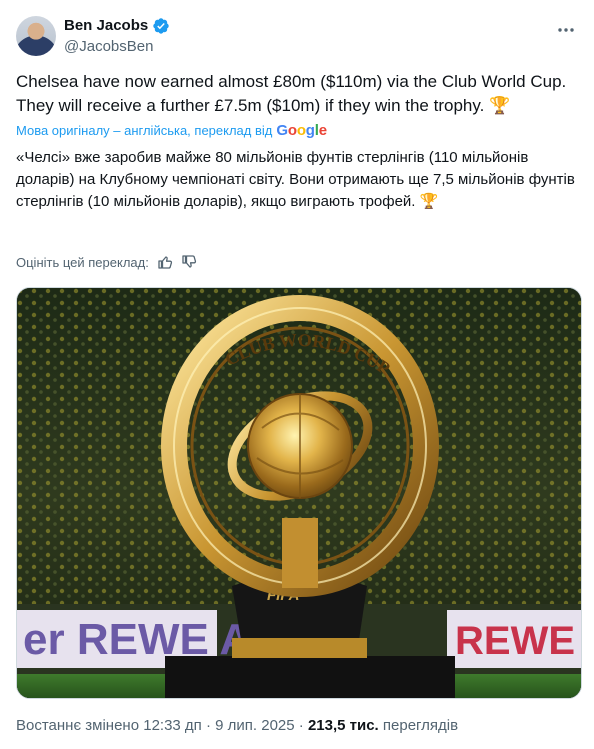 The width and height of the screenshot is (594, 749). What do you see at coordinates (165, 262) in the screenshot?
I see `thumbs-up-icon` at bounding box center [165, 262].